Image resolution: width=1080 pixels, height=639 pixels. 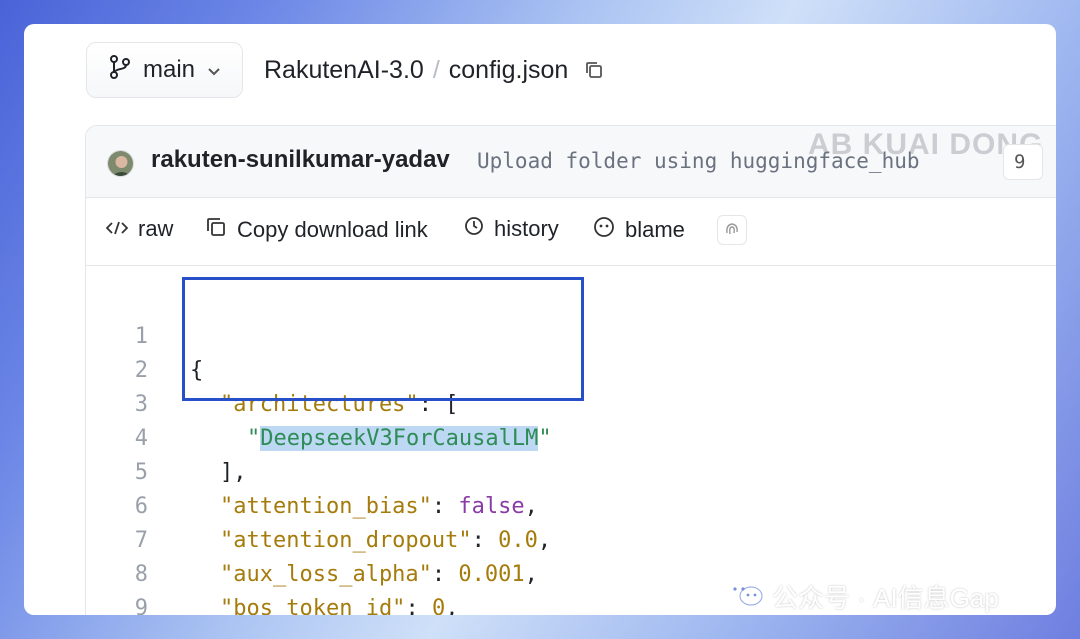 I want to click on raw-link: raw, so click(x=139, y=229).